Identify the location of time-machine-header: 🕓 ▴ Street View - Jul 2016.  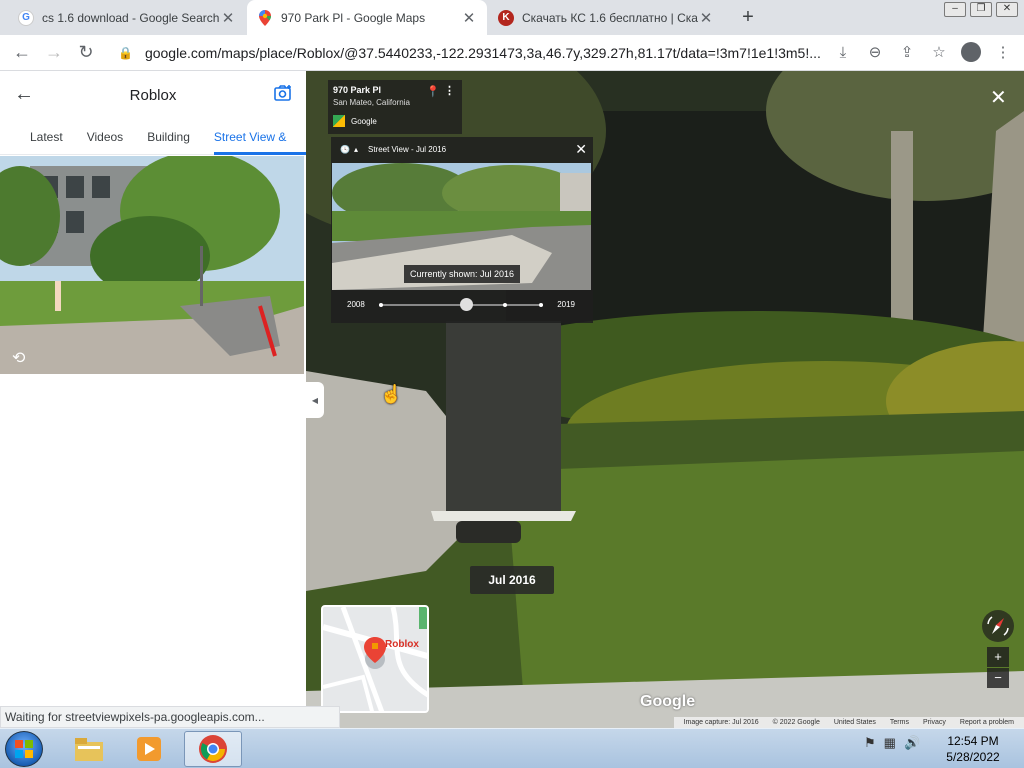
(462, 149).